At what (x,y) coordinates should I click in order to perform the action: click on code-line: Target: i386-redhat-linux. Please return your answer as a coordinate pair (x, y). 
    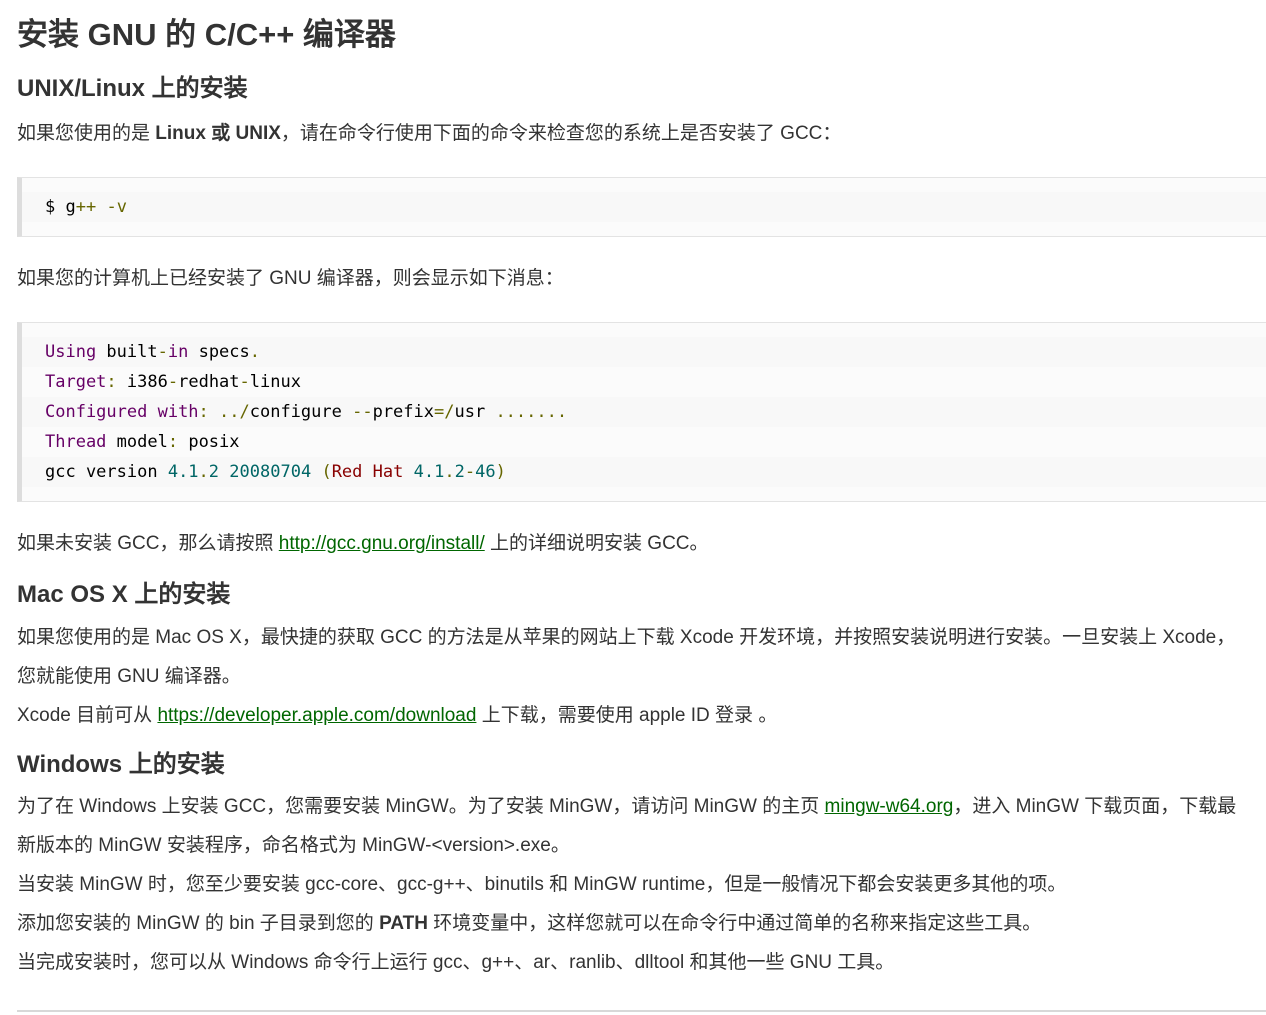
    Looking at the image, I should click on (655, 382).